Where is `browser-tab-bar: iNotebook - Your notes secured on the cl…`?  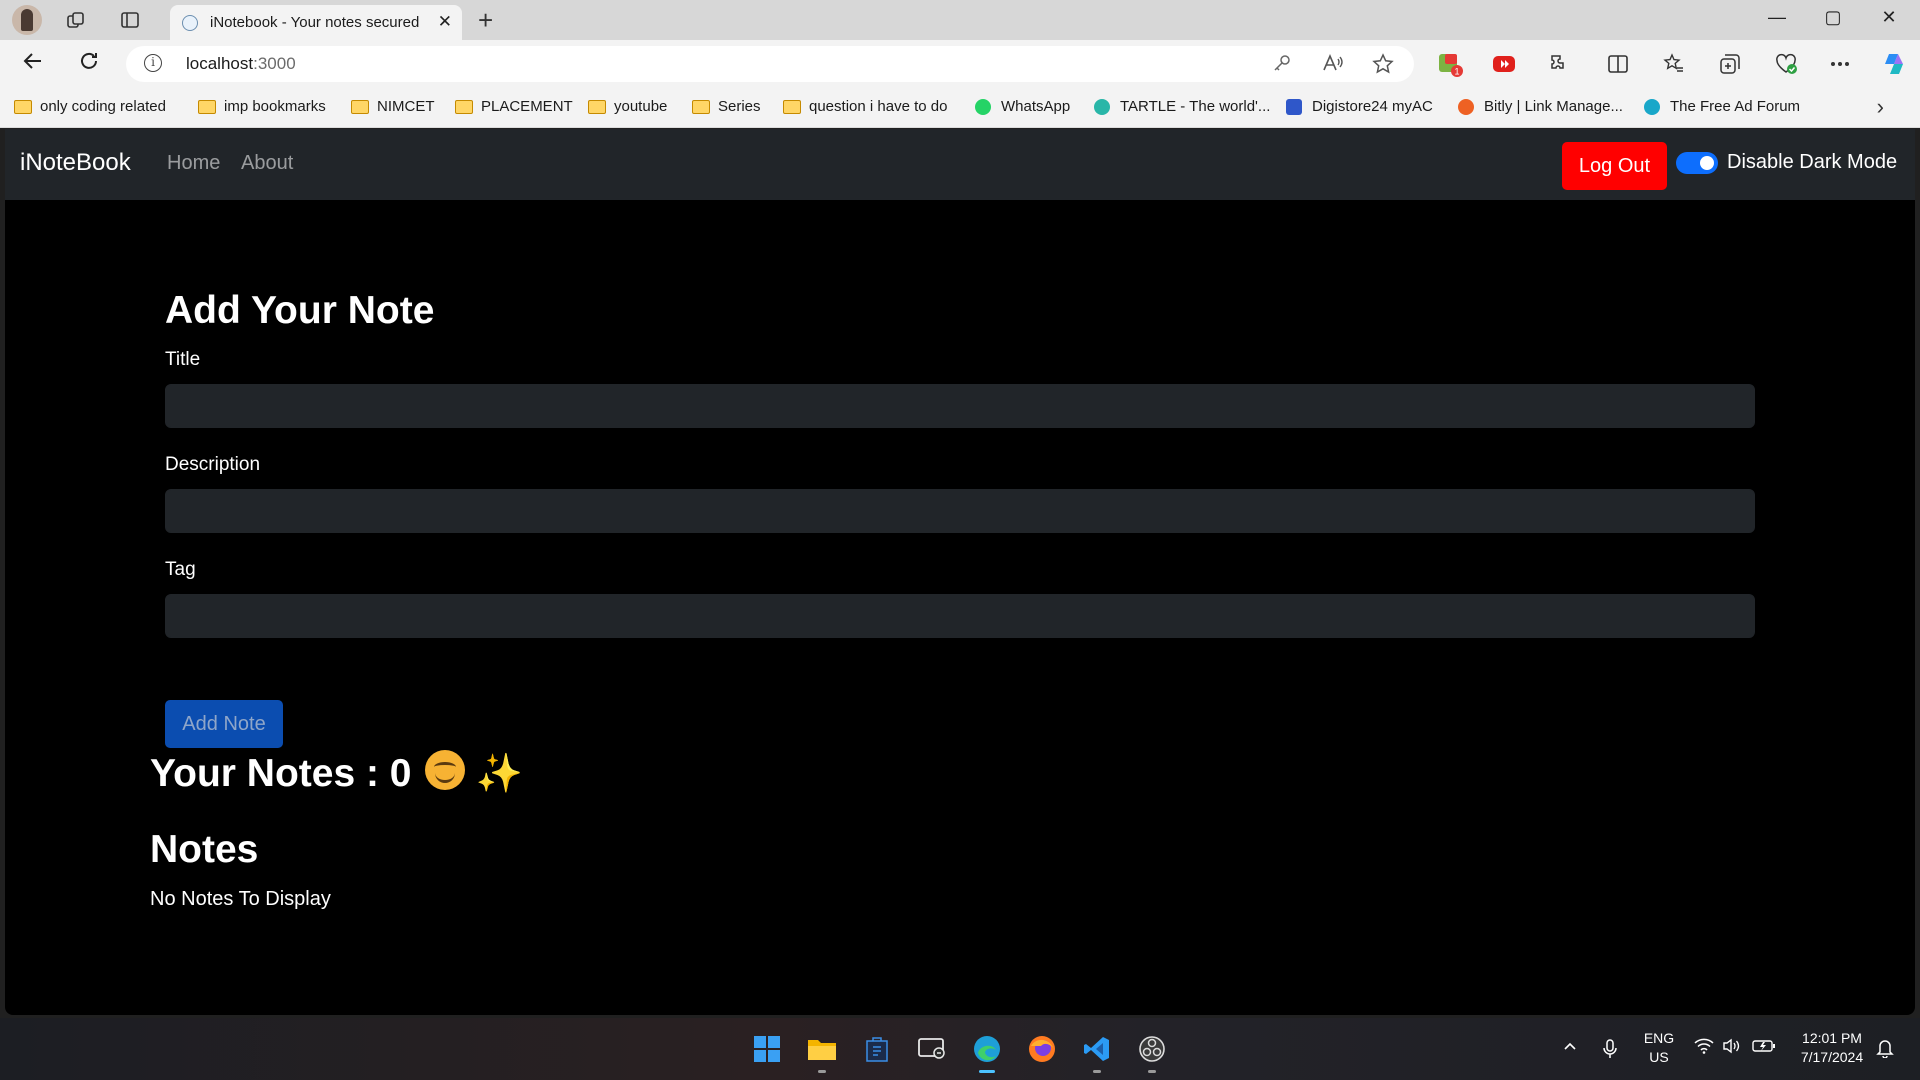 browser-tab-bar: iNotebook - Your notes secured on the cl… is located at coordinates (960, 20).